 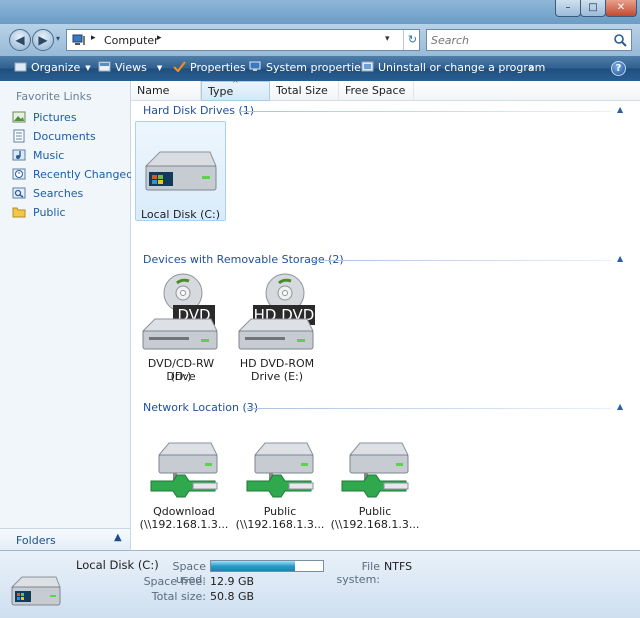 What do you see at coordinates (19, 193) in the screenshot?
I see `searches-icon` at bounding box center [19, 193].